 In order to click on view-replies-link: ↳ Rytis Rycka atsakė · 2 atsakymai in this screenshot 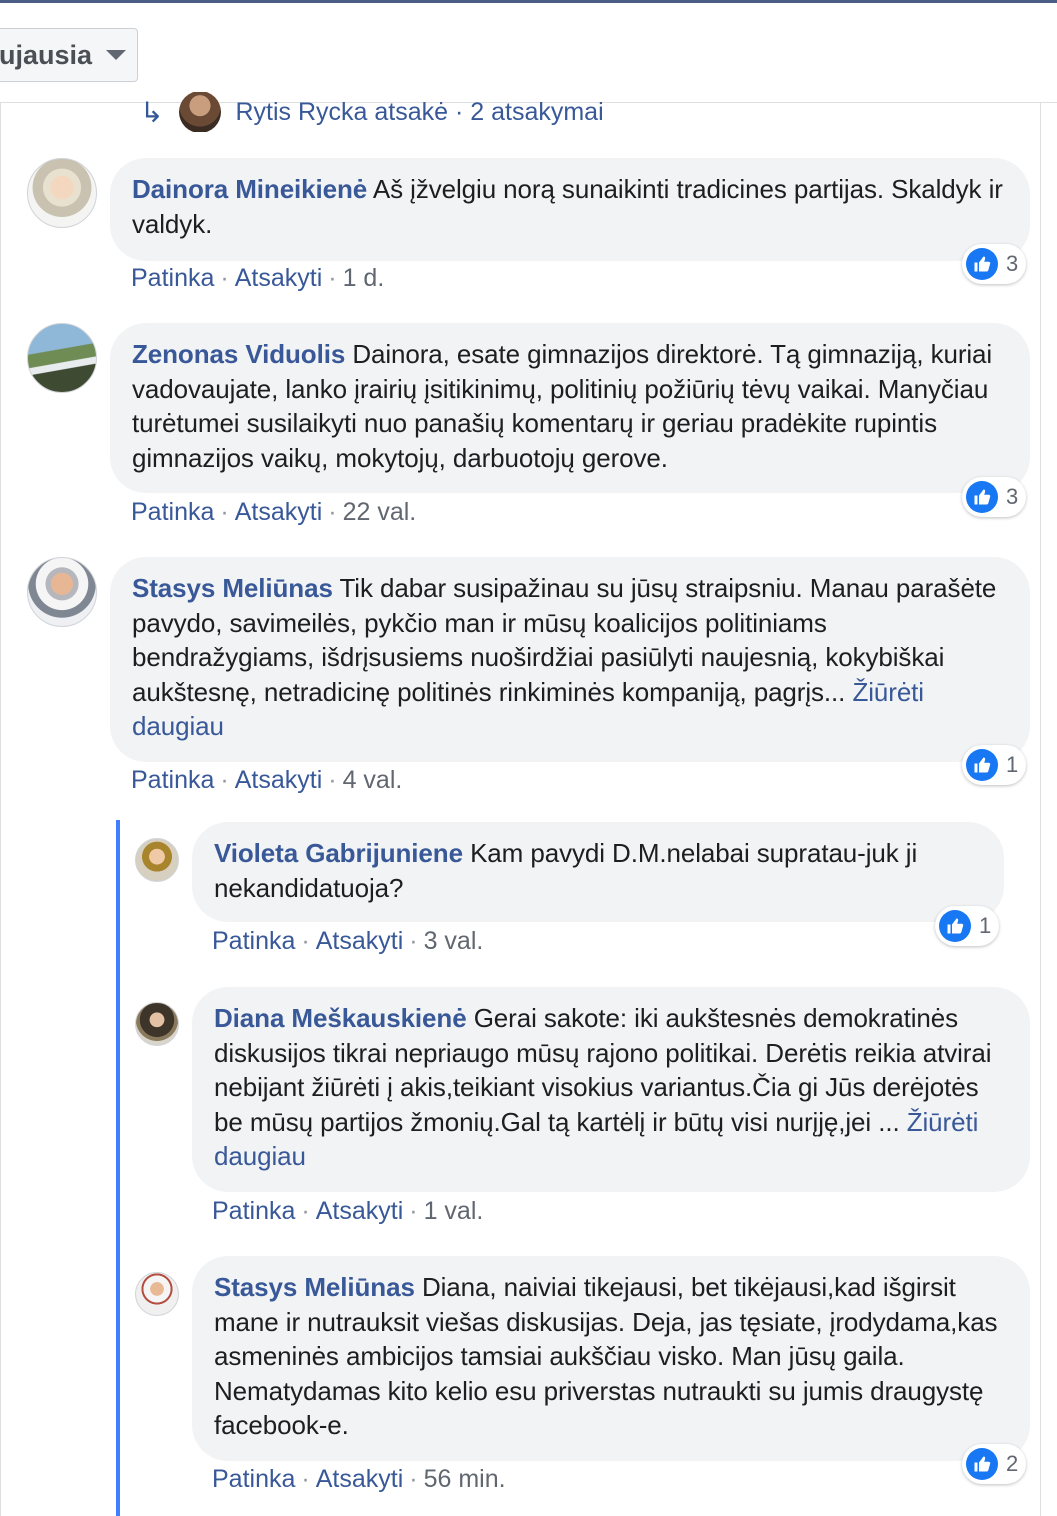, I will do `click(372, 112)`.